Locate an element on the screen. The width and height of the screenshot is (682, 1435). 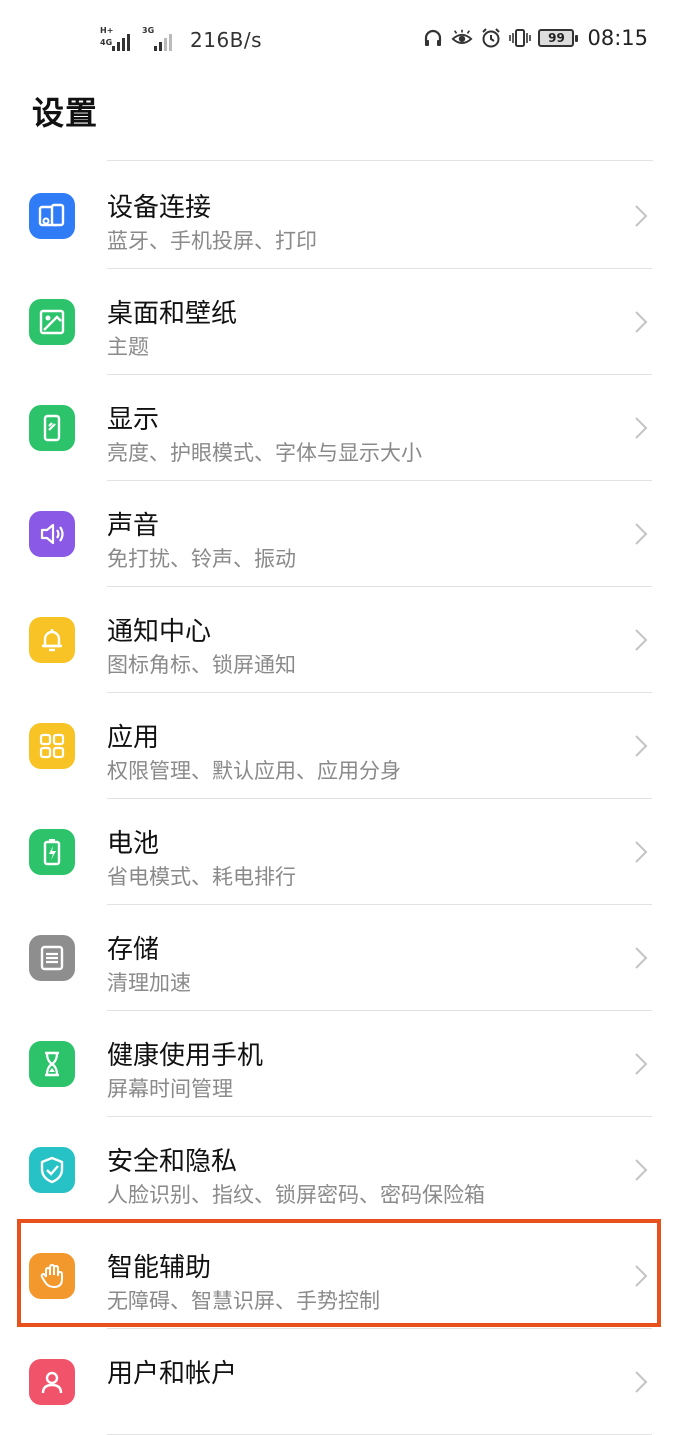
device-connection-icon is located at coordinates (52, 216).